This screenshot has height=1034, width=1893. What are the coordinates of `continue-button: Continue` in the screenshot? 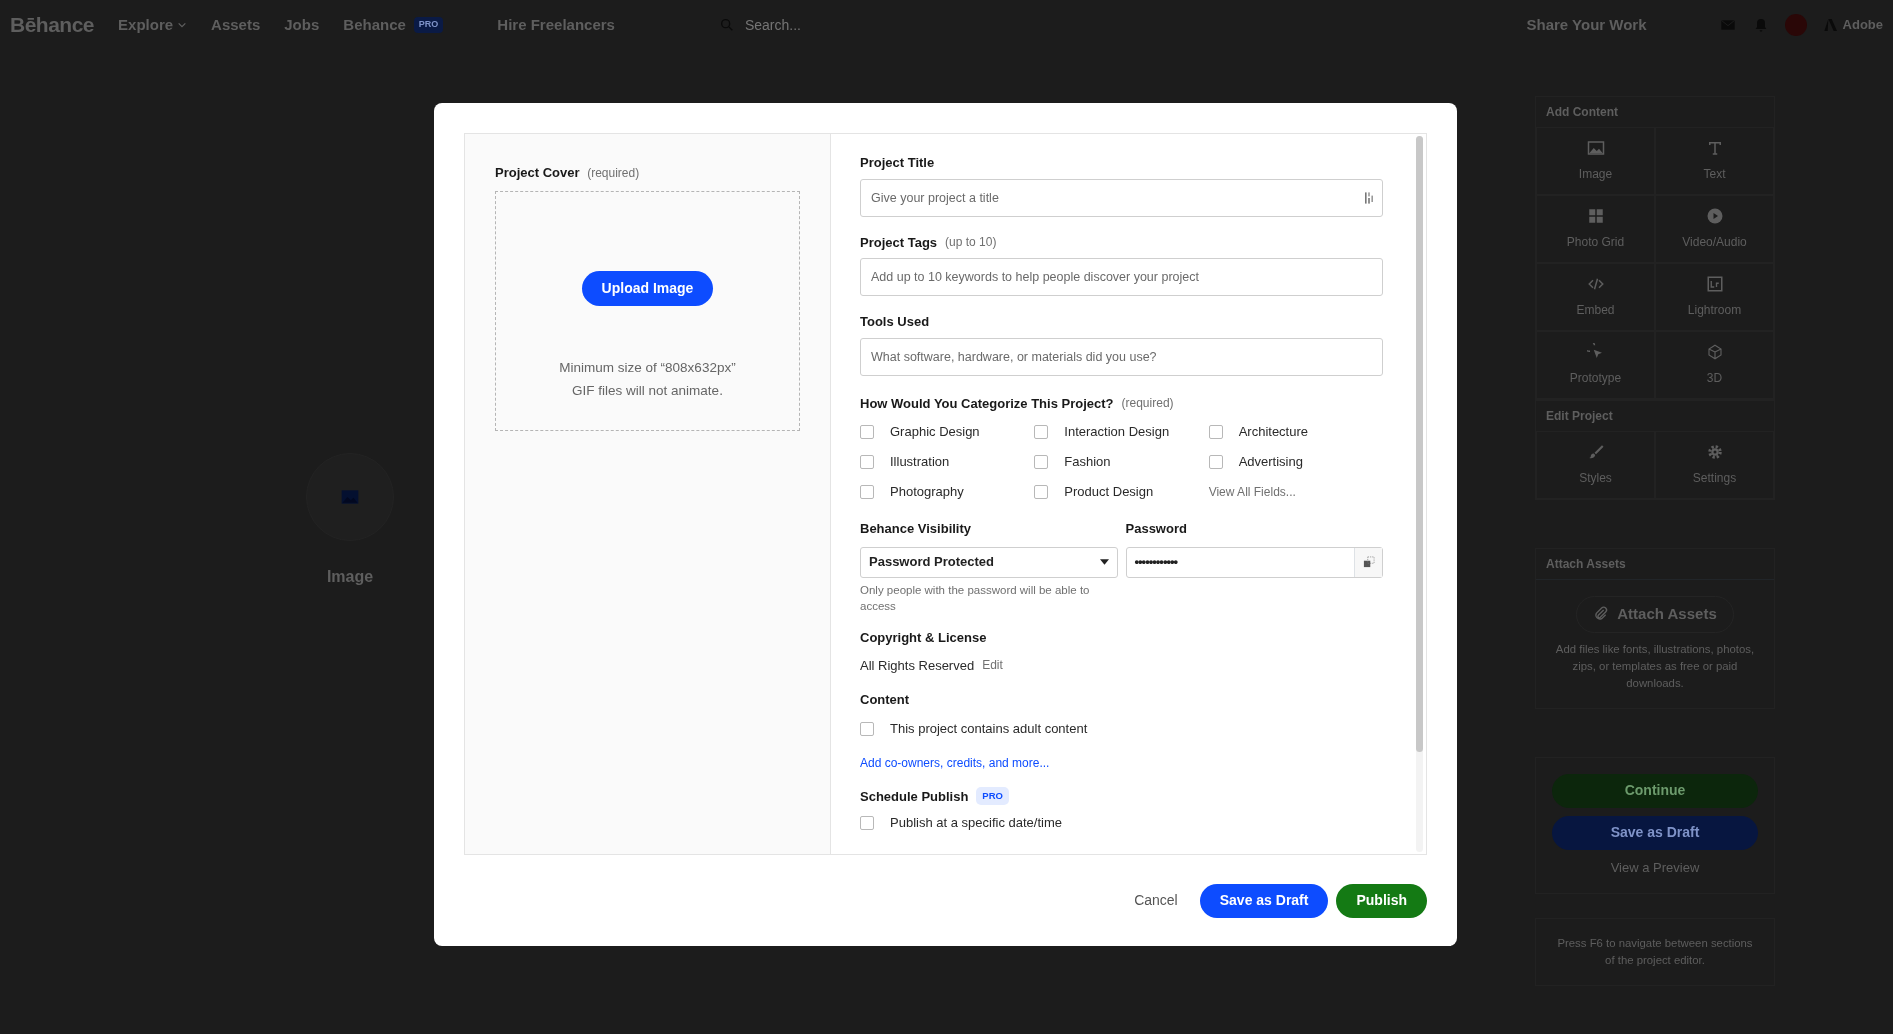 It's located at (1655, 790).